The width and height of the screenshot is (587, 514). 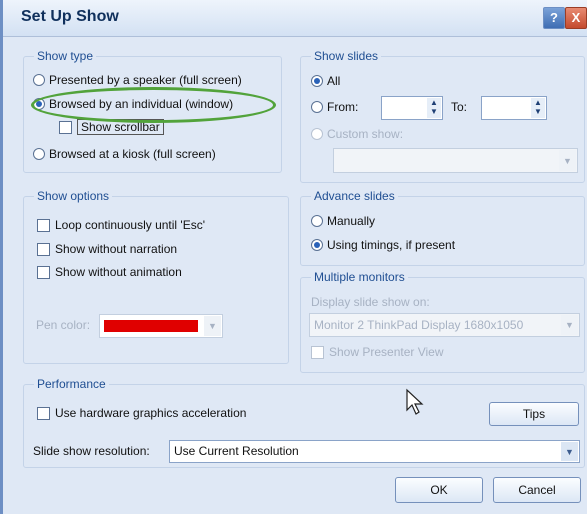 I want to click on pen-color-dropdown: ▼, so click(x=161, y=326).